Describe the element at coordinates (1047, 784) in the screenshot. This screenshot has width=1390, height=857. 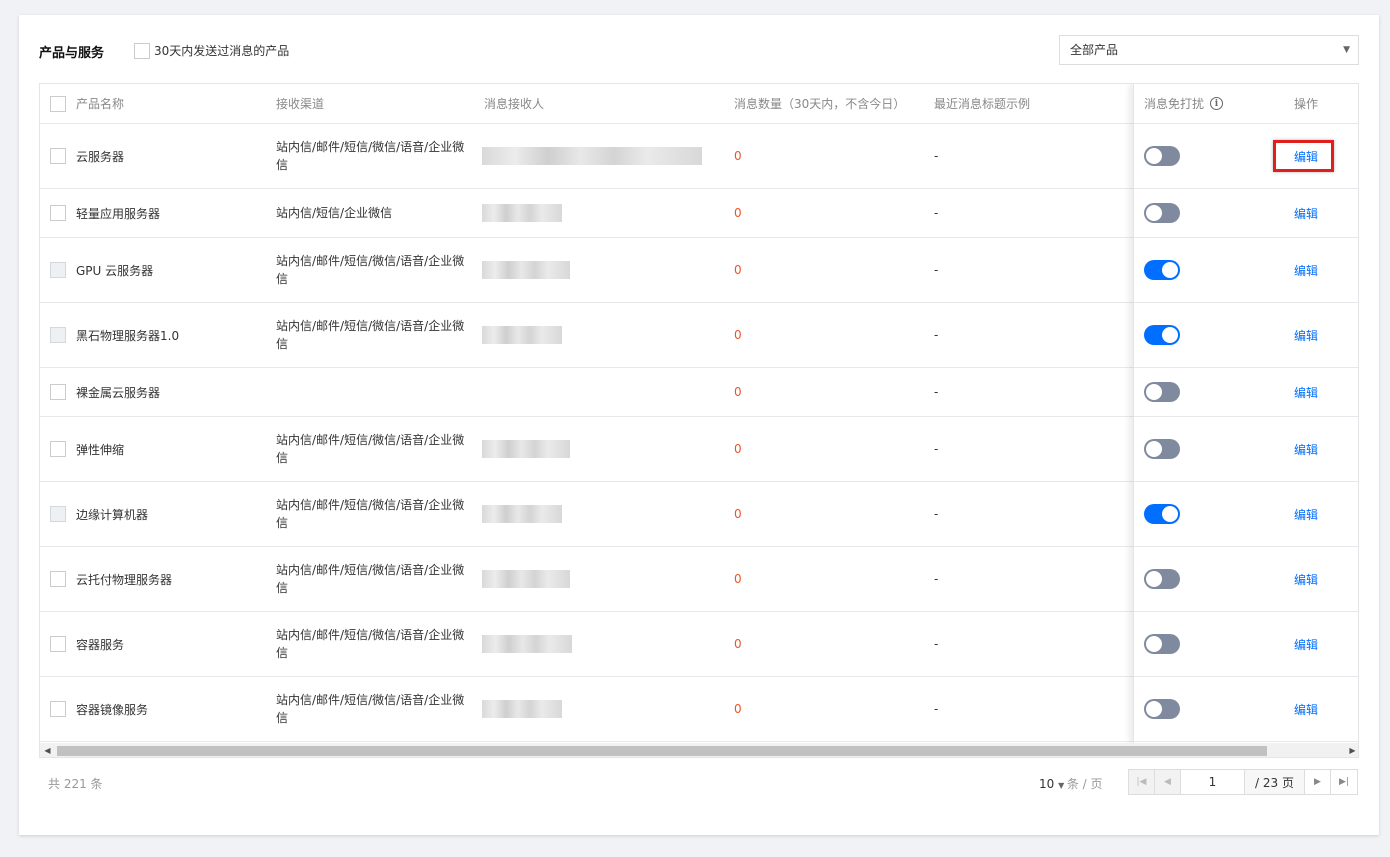
I see `page-size-value: 10` at that location.